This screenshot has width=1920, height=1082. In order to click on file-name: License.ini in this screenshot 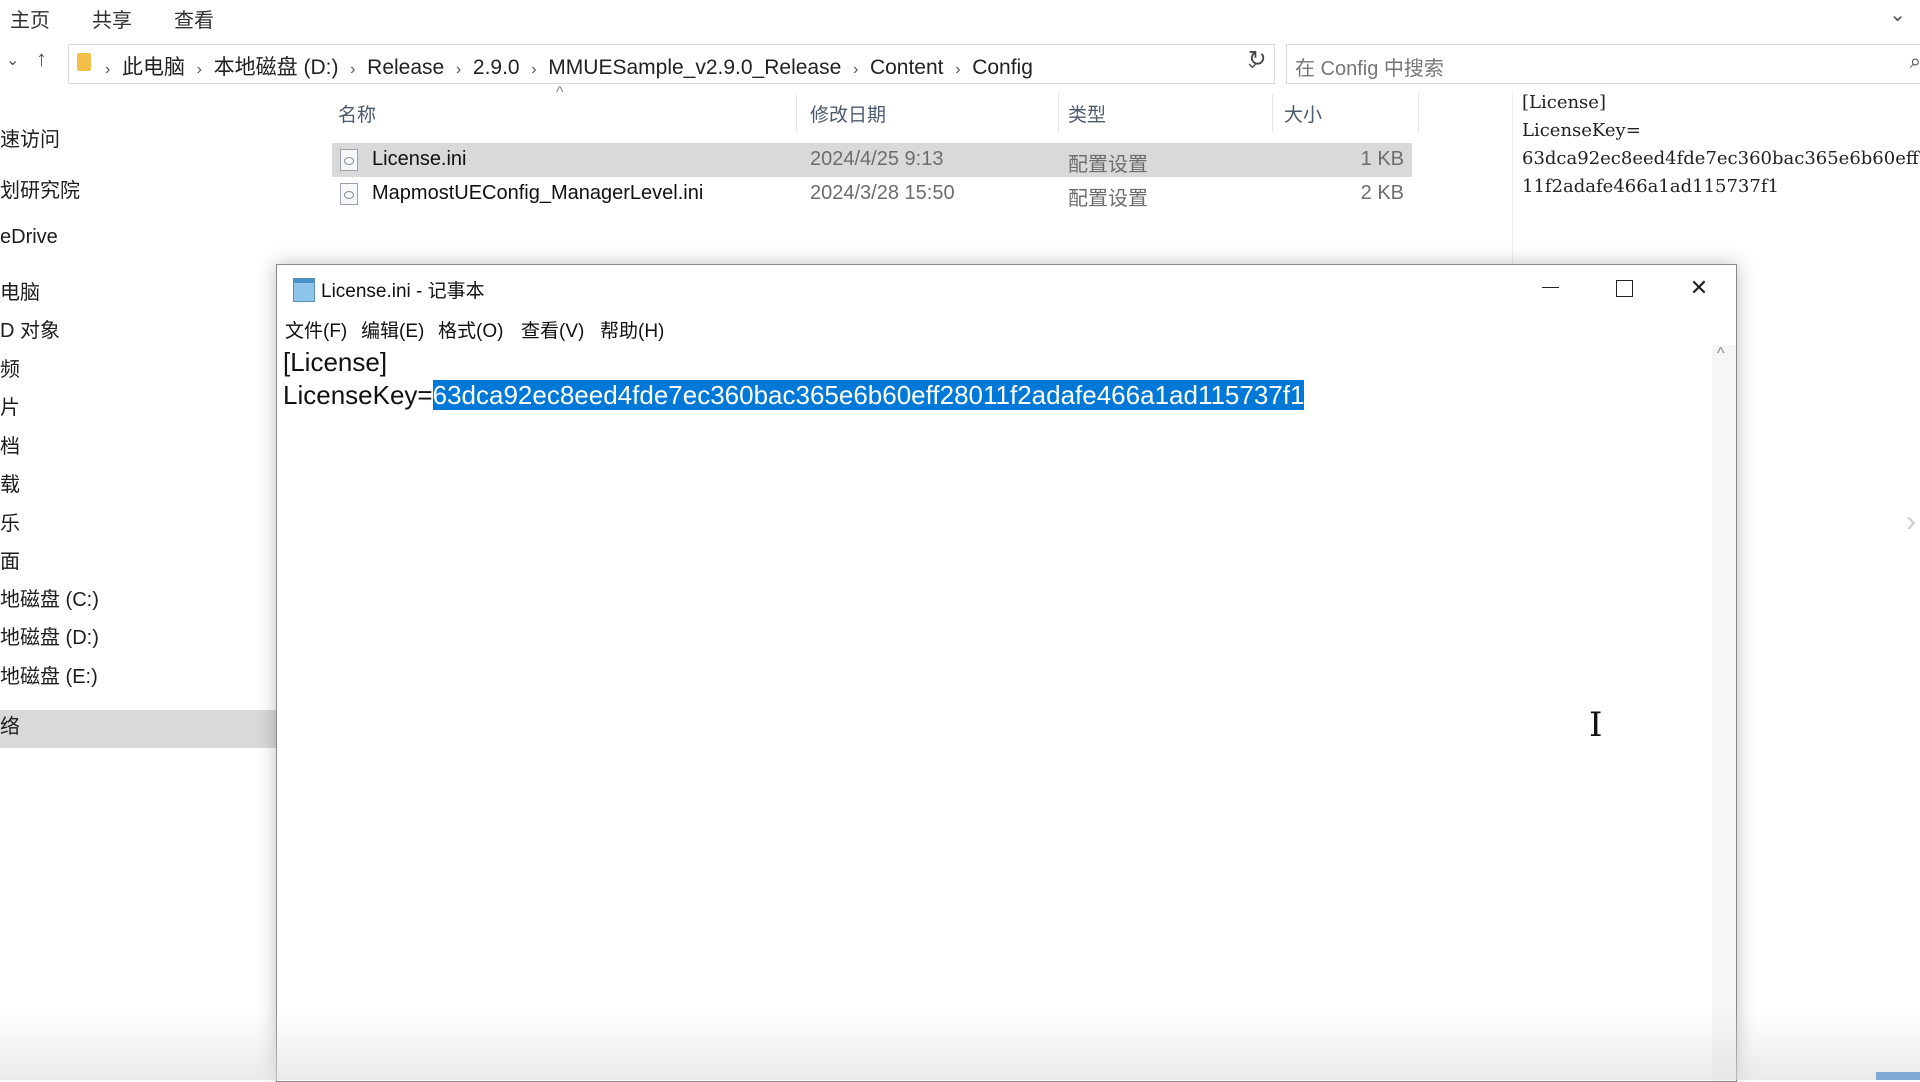, I will do `click(419, 159)`.